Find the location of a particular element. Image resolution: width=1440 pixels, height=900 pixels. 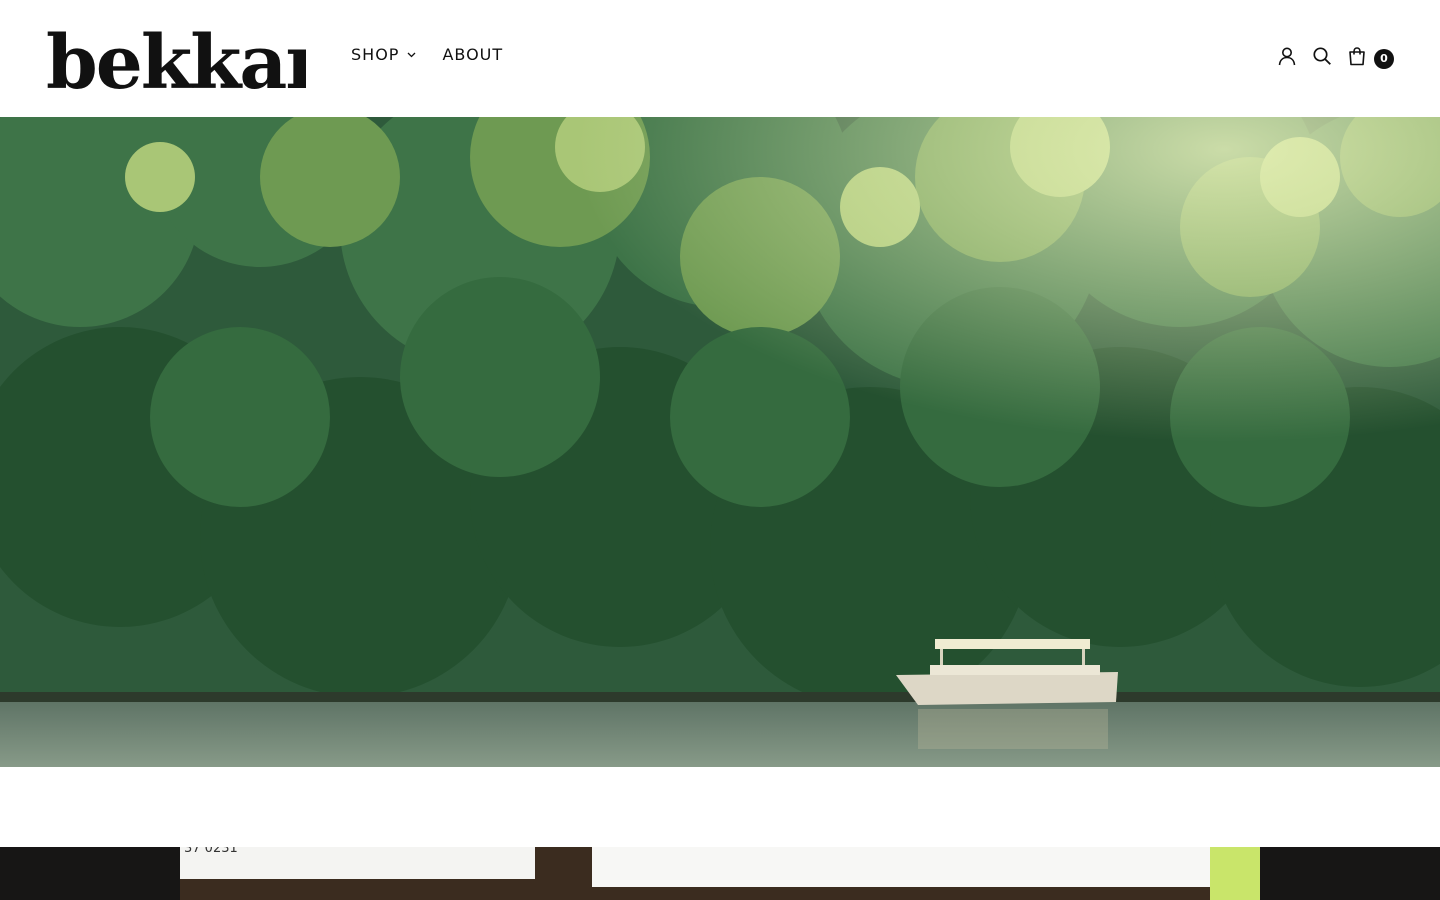

user-icon is located at coordinates (1287, 58).